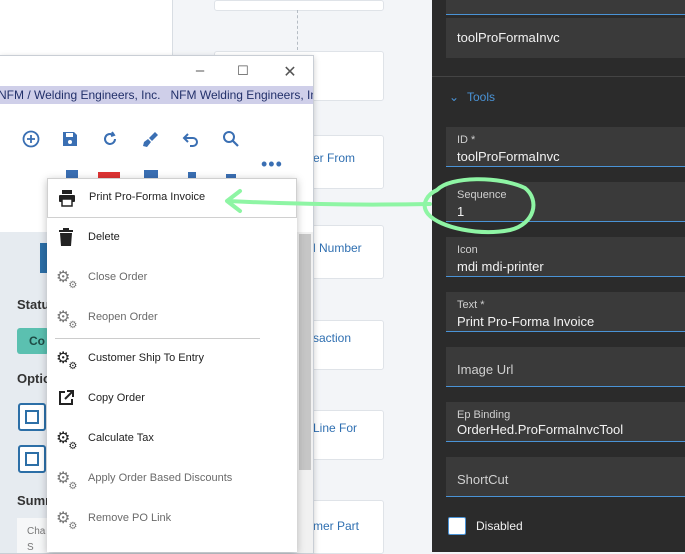 Image resolution: width=685 pixels, height=554 pixels. I want to click on annotation-overlay, so click(380, 205).